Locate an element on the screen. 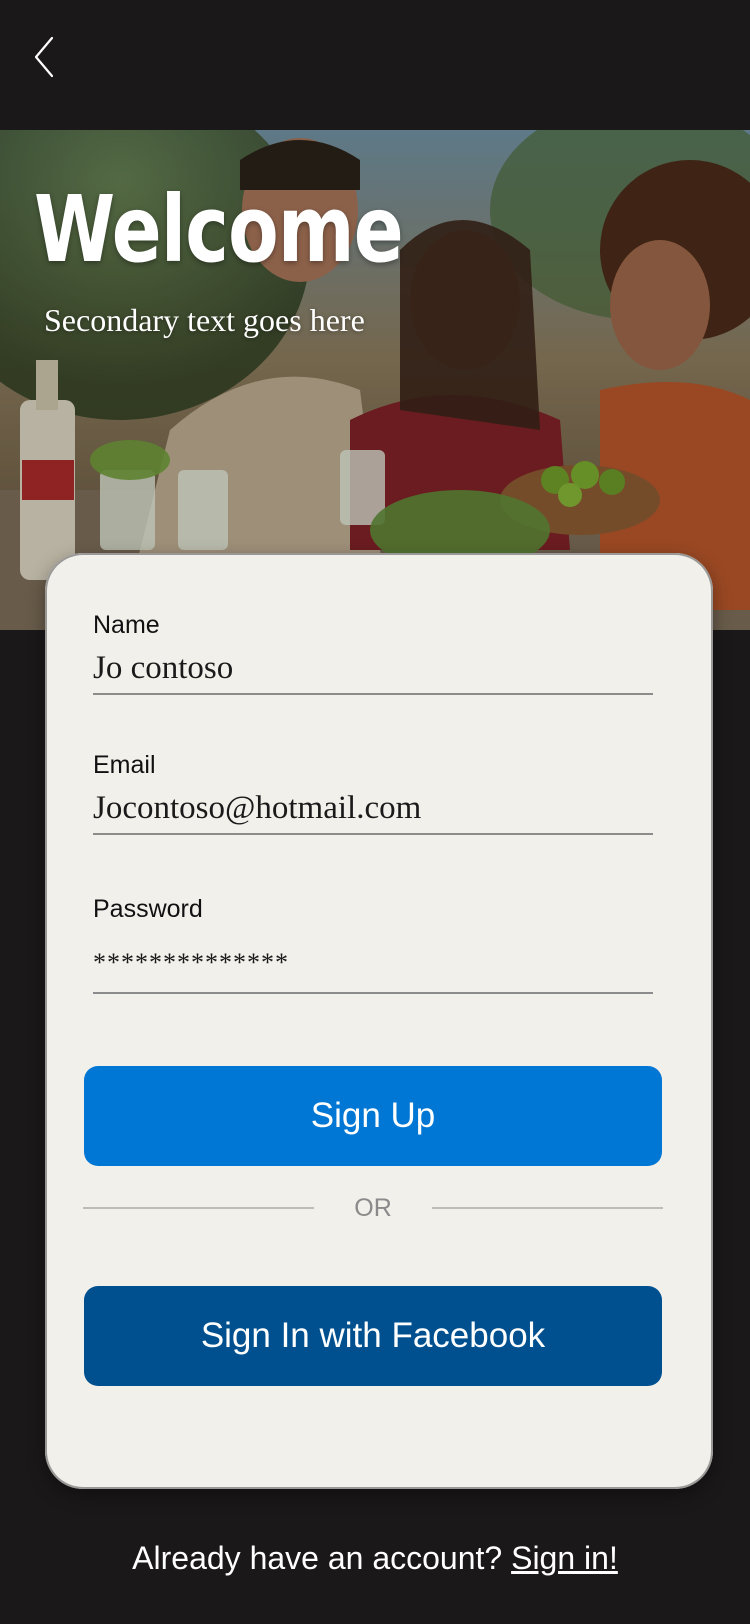 The image size is (750, 1624). or-divider: OR is located at coordinates (373, 1208).